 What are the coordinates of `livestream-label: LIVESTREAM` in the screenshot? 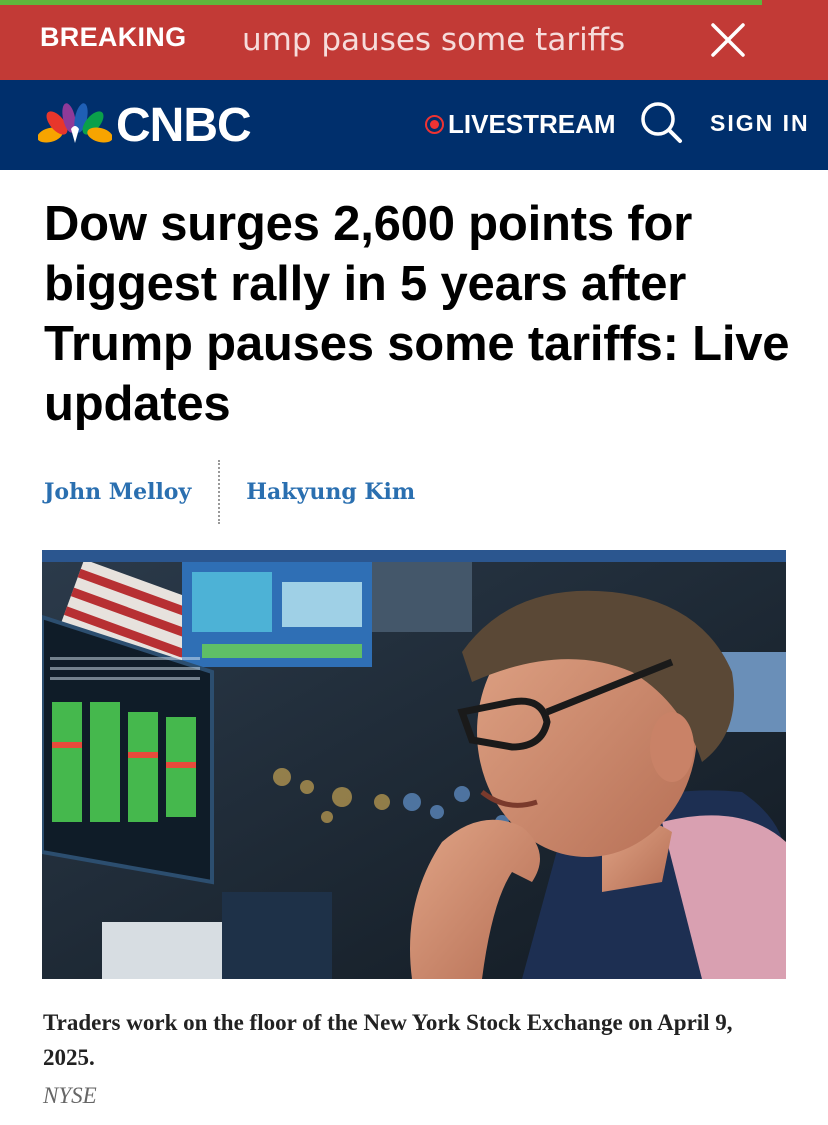 It's located at (532, 124).